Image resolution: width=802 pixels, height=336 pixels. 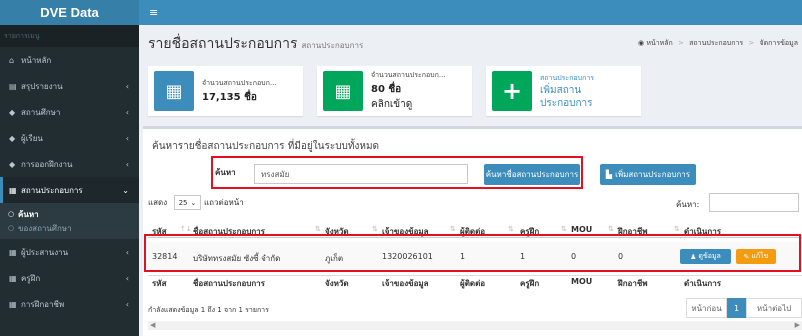 What do you see at coordinates (567, 77) in the screenshot?
I see `stat-label: สถานประกอบการ` at bounding box center [567, 77].